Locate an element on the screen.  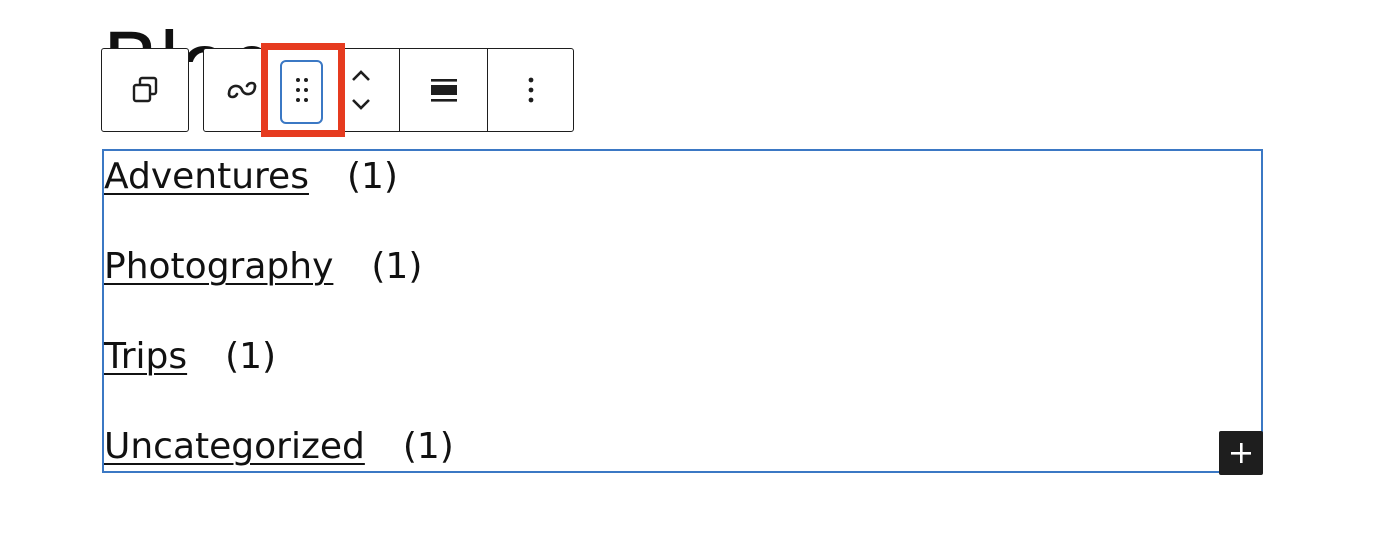
options-button is located at coordinates (530, 90).